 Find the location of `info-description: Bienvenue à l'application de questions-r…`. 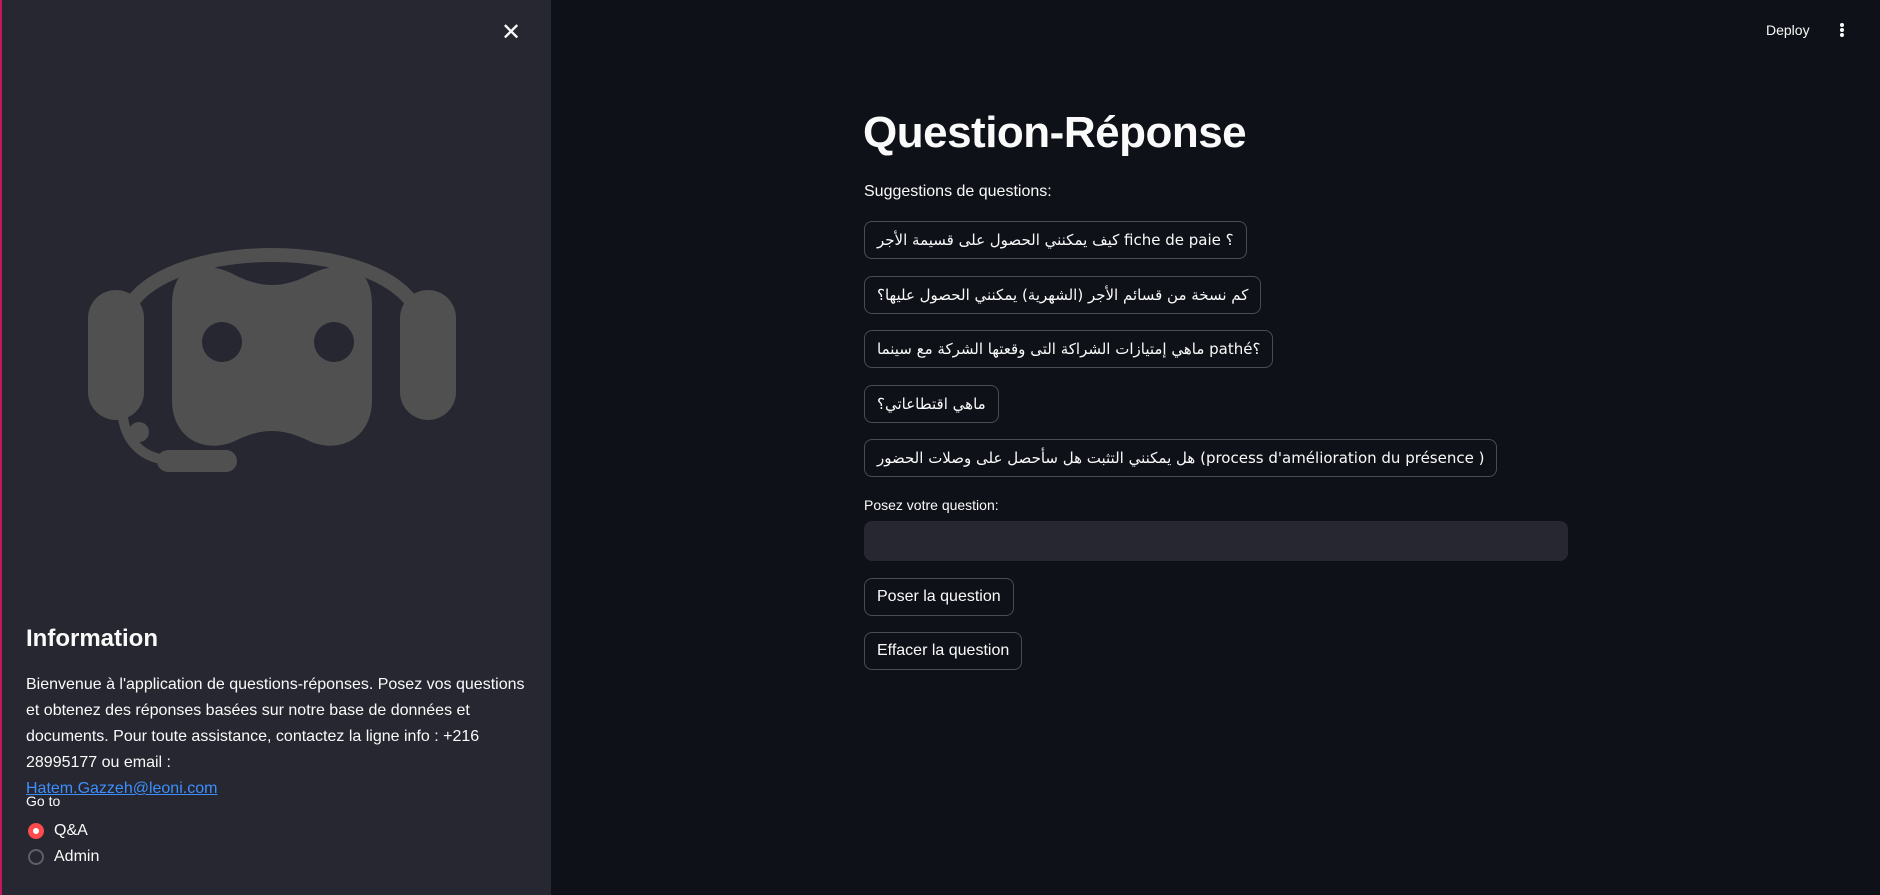

info-description: Bienvenue à l'application de questions-r… is located at coordinates (275, 723).